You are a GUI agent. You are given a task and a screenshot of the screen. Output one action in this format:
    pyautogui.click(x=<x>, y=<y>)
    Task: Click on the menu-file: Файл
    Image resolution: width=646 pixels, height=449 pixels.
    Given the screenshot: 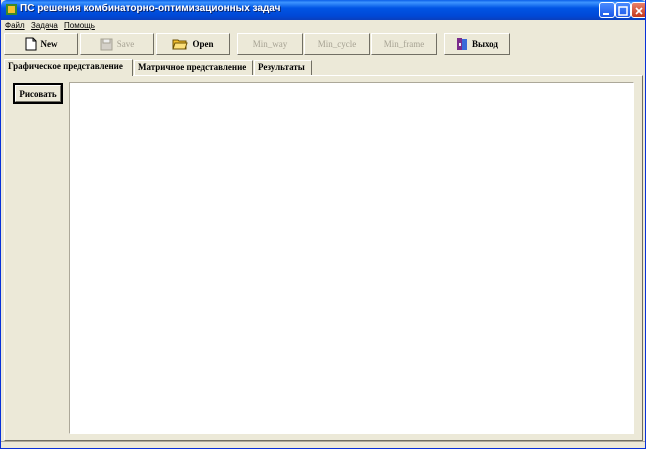 What is the action you would take?
    pyautogui.click(x=15, y=25)
    